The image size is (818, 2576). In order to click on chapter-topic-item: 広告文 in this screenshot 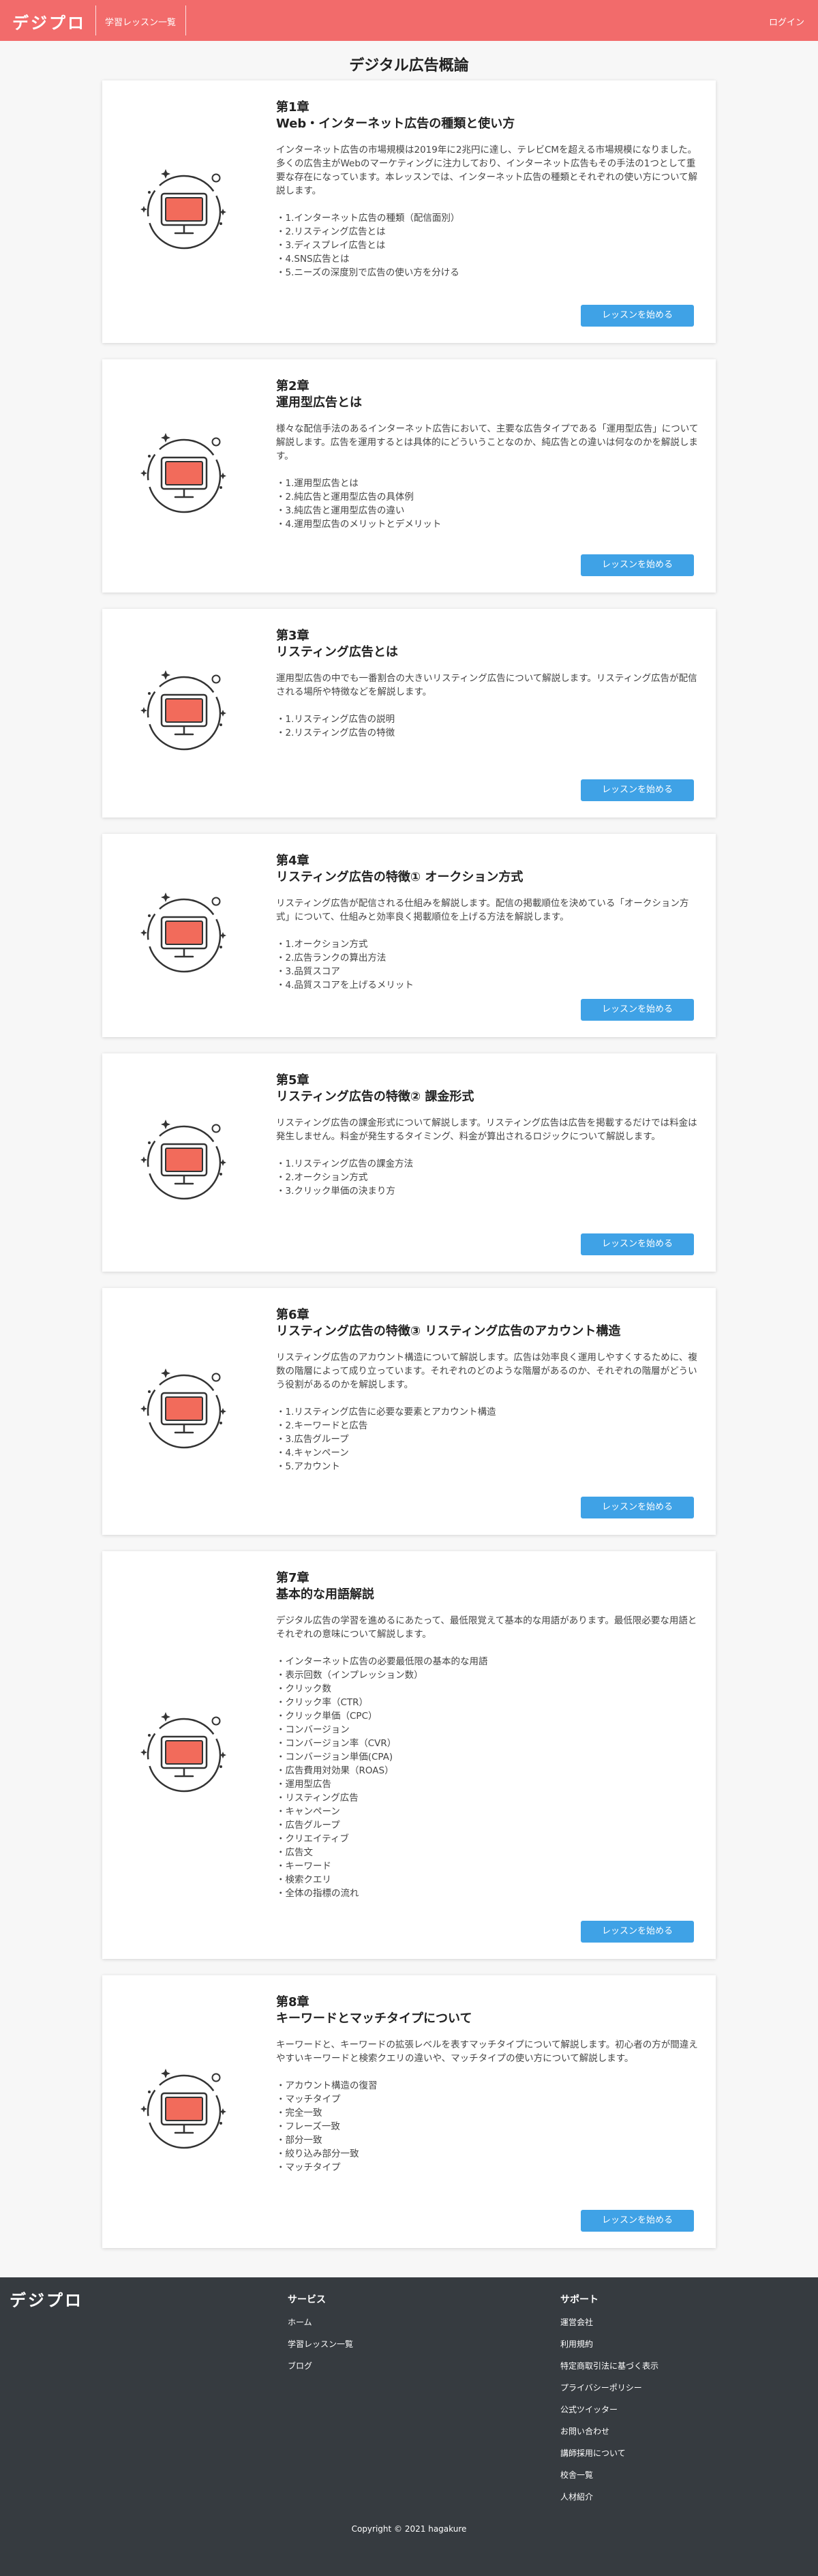, I will do `click(487, 1852)`.